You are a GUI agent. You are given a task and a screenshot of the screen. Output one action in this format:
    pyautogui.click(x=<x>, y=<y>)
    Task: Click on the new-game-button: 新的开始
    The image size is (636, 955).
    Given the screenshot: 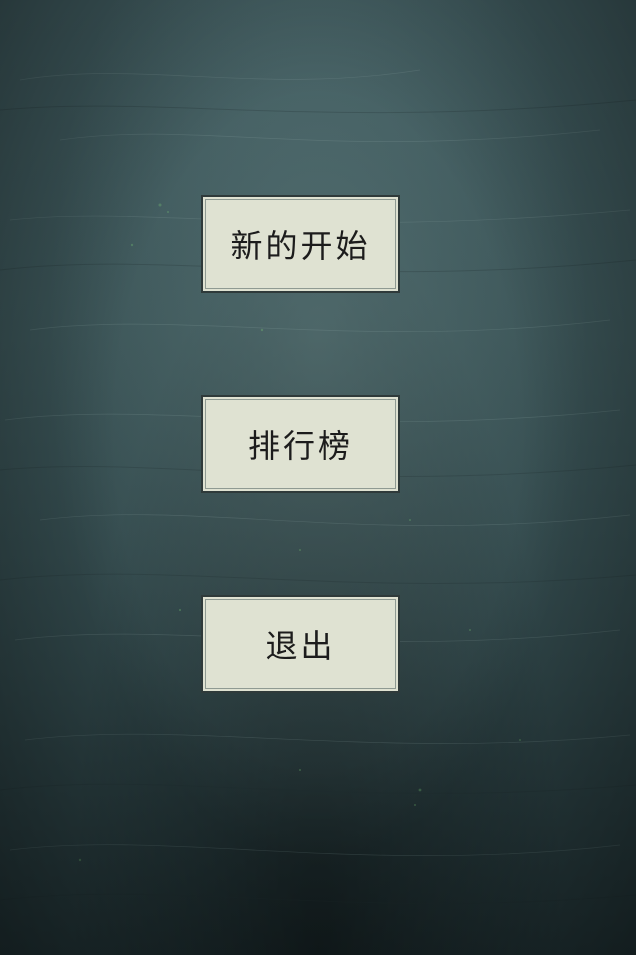 What is the action you would take?
    pyautogui.click(x=300, y=244)
    